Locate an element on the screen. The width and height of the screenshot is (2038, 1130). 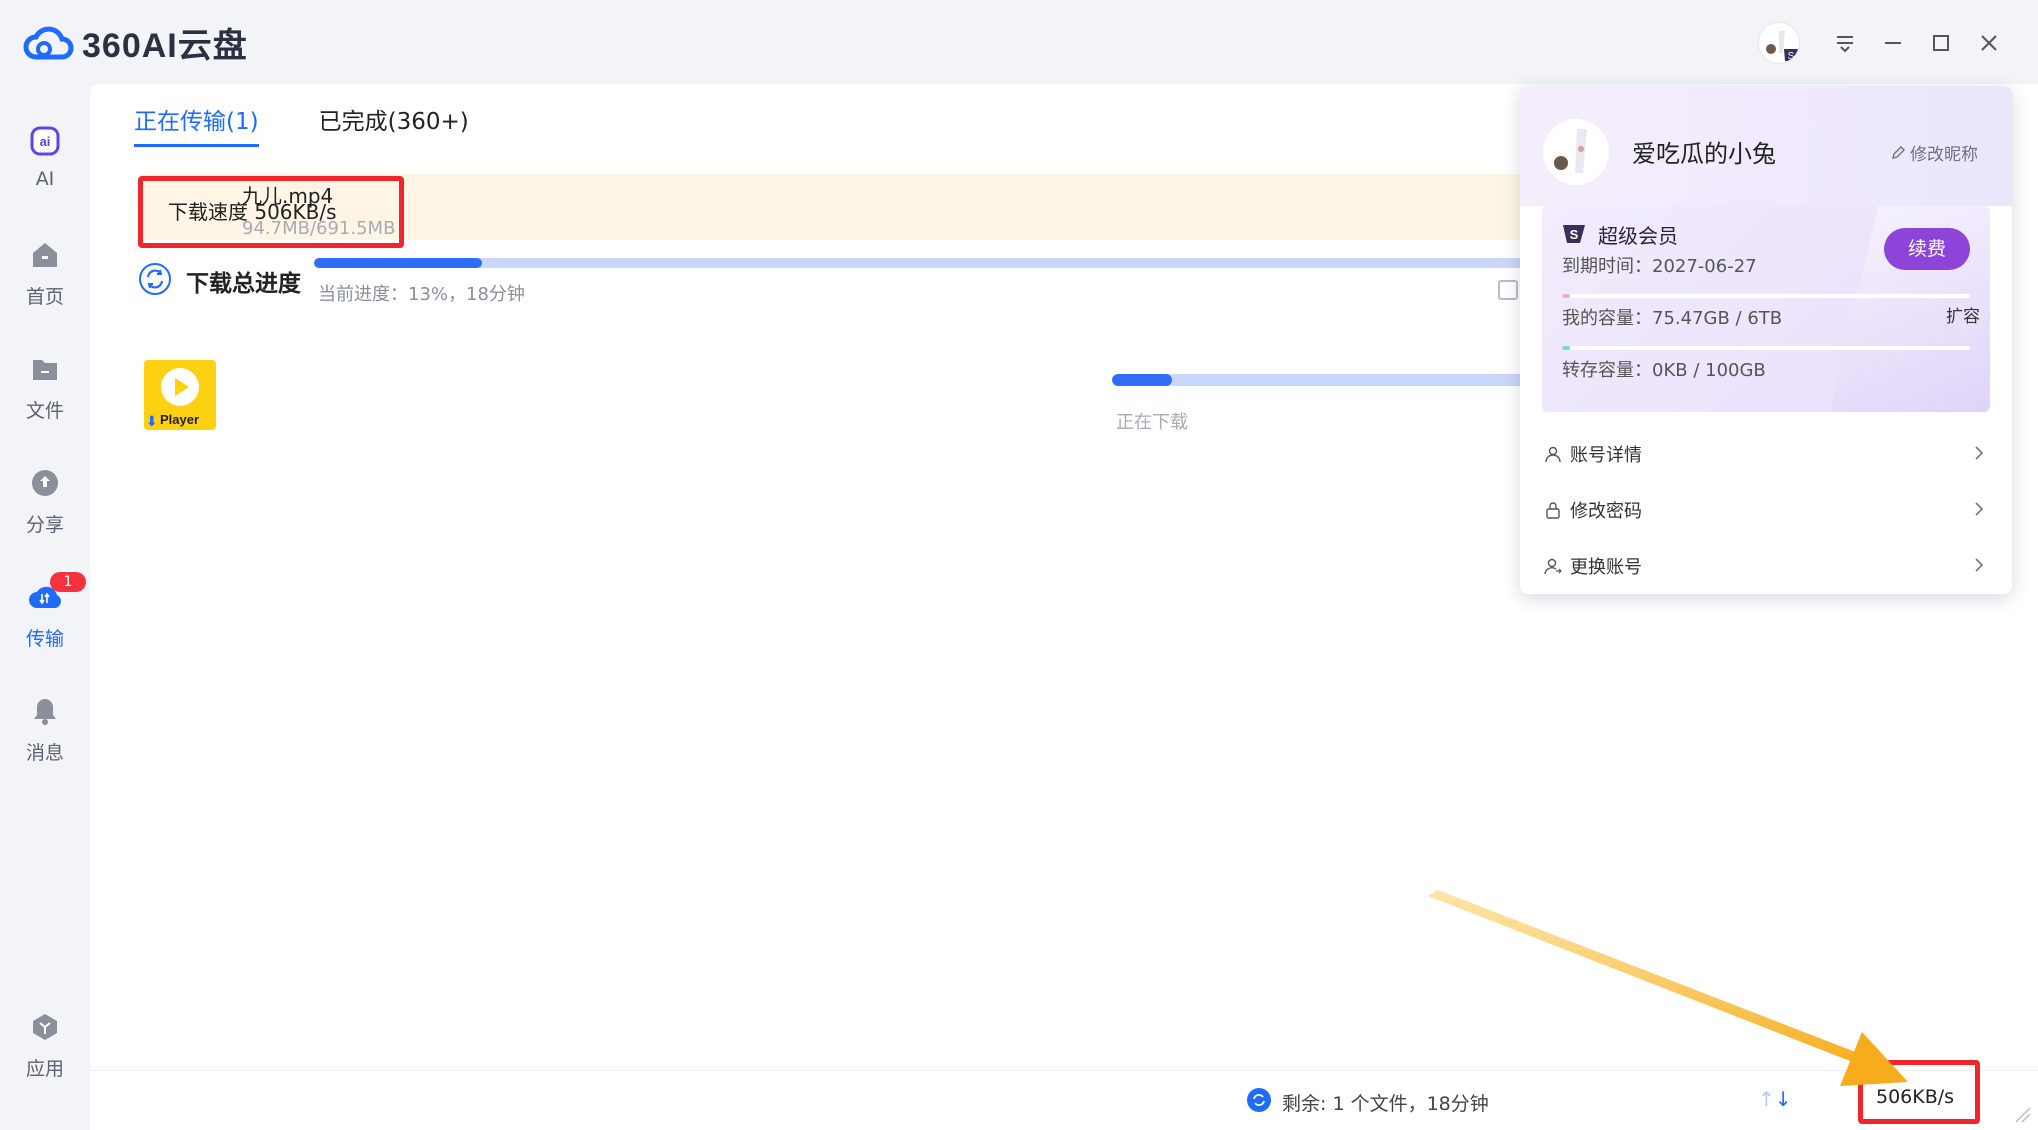
edit-nickname-button: 修改昵称 is located at coordinates (1934, 152).